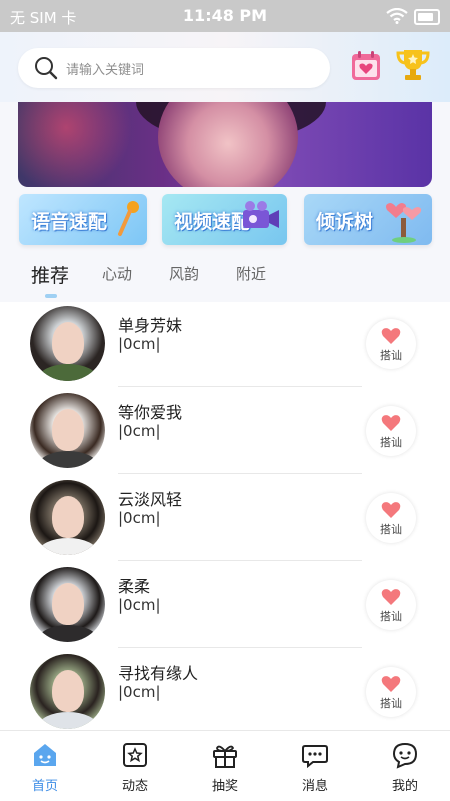  I want to click on user-name: 云淡风轻, so click(150, 499).